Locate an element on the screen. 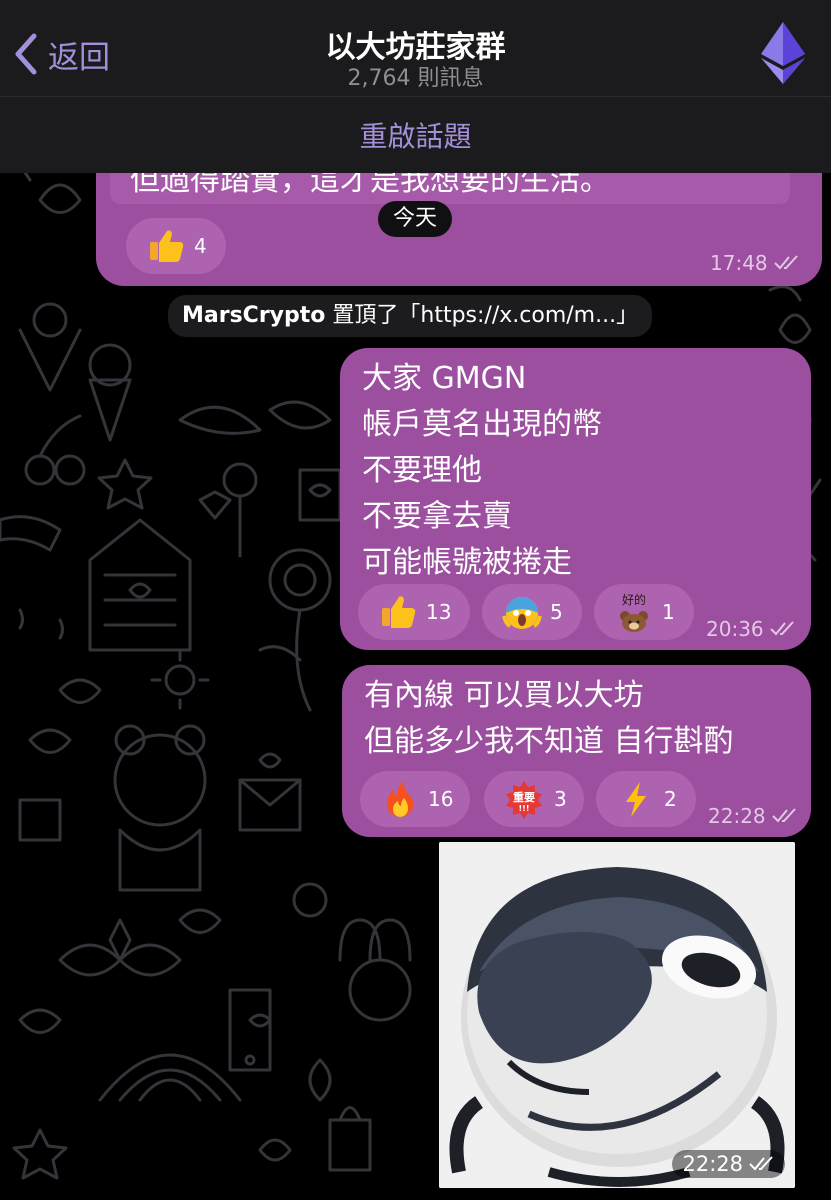 The height and width of the screenshot is (1200, 831). message-time: 22:28 is located at coordinates (753, 816).